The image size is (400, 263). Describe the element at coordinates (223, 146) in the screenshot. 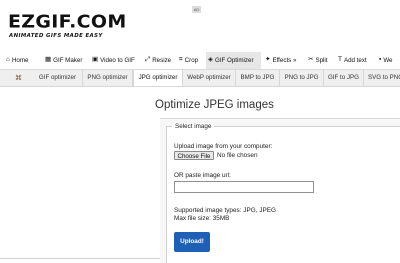

I see `upload-label: Upload image from your computer:` at that location.